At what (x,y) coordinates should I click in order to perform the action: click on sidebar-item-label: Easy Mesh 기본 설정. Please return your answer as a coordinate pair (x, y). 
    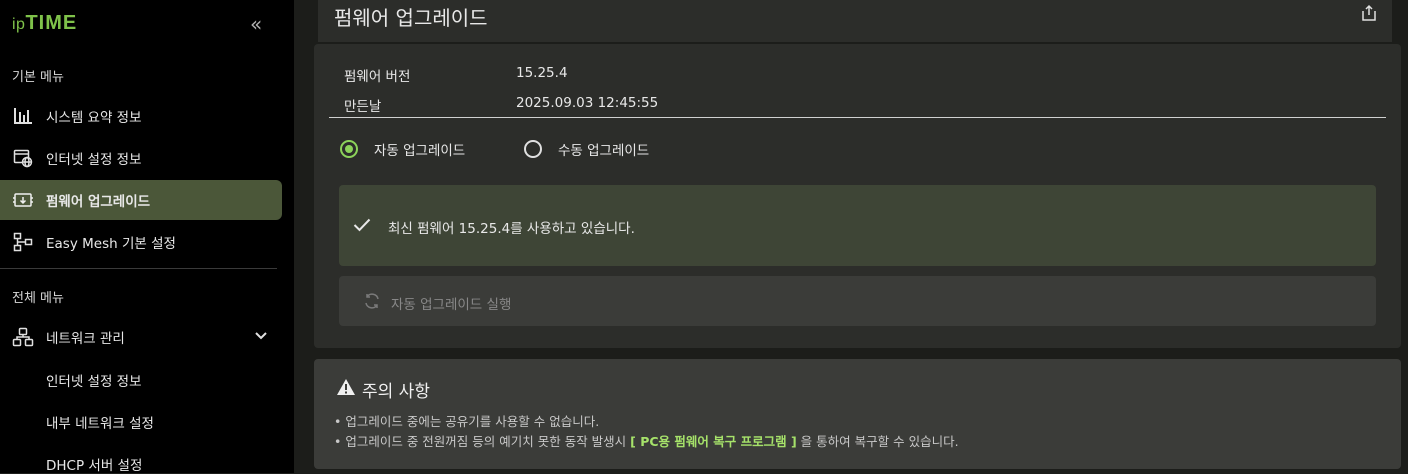
    Looking at the image, I should click on (111, 244).